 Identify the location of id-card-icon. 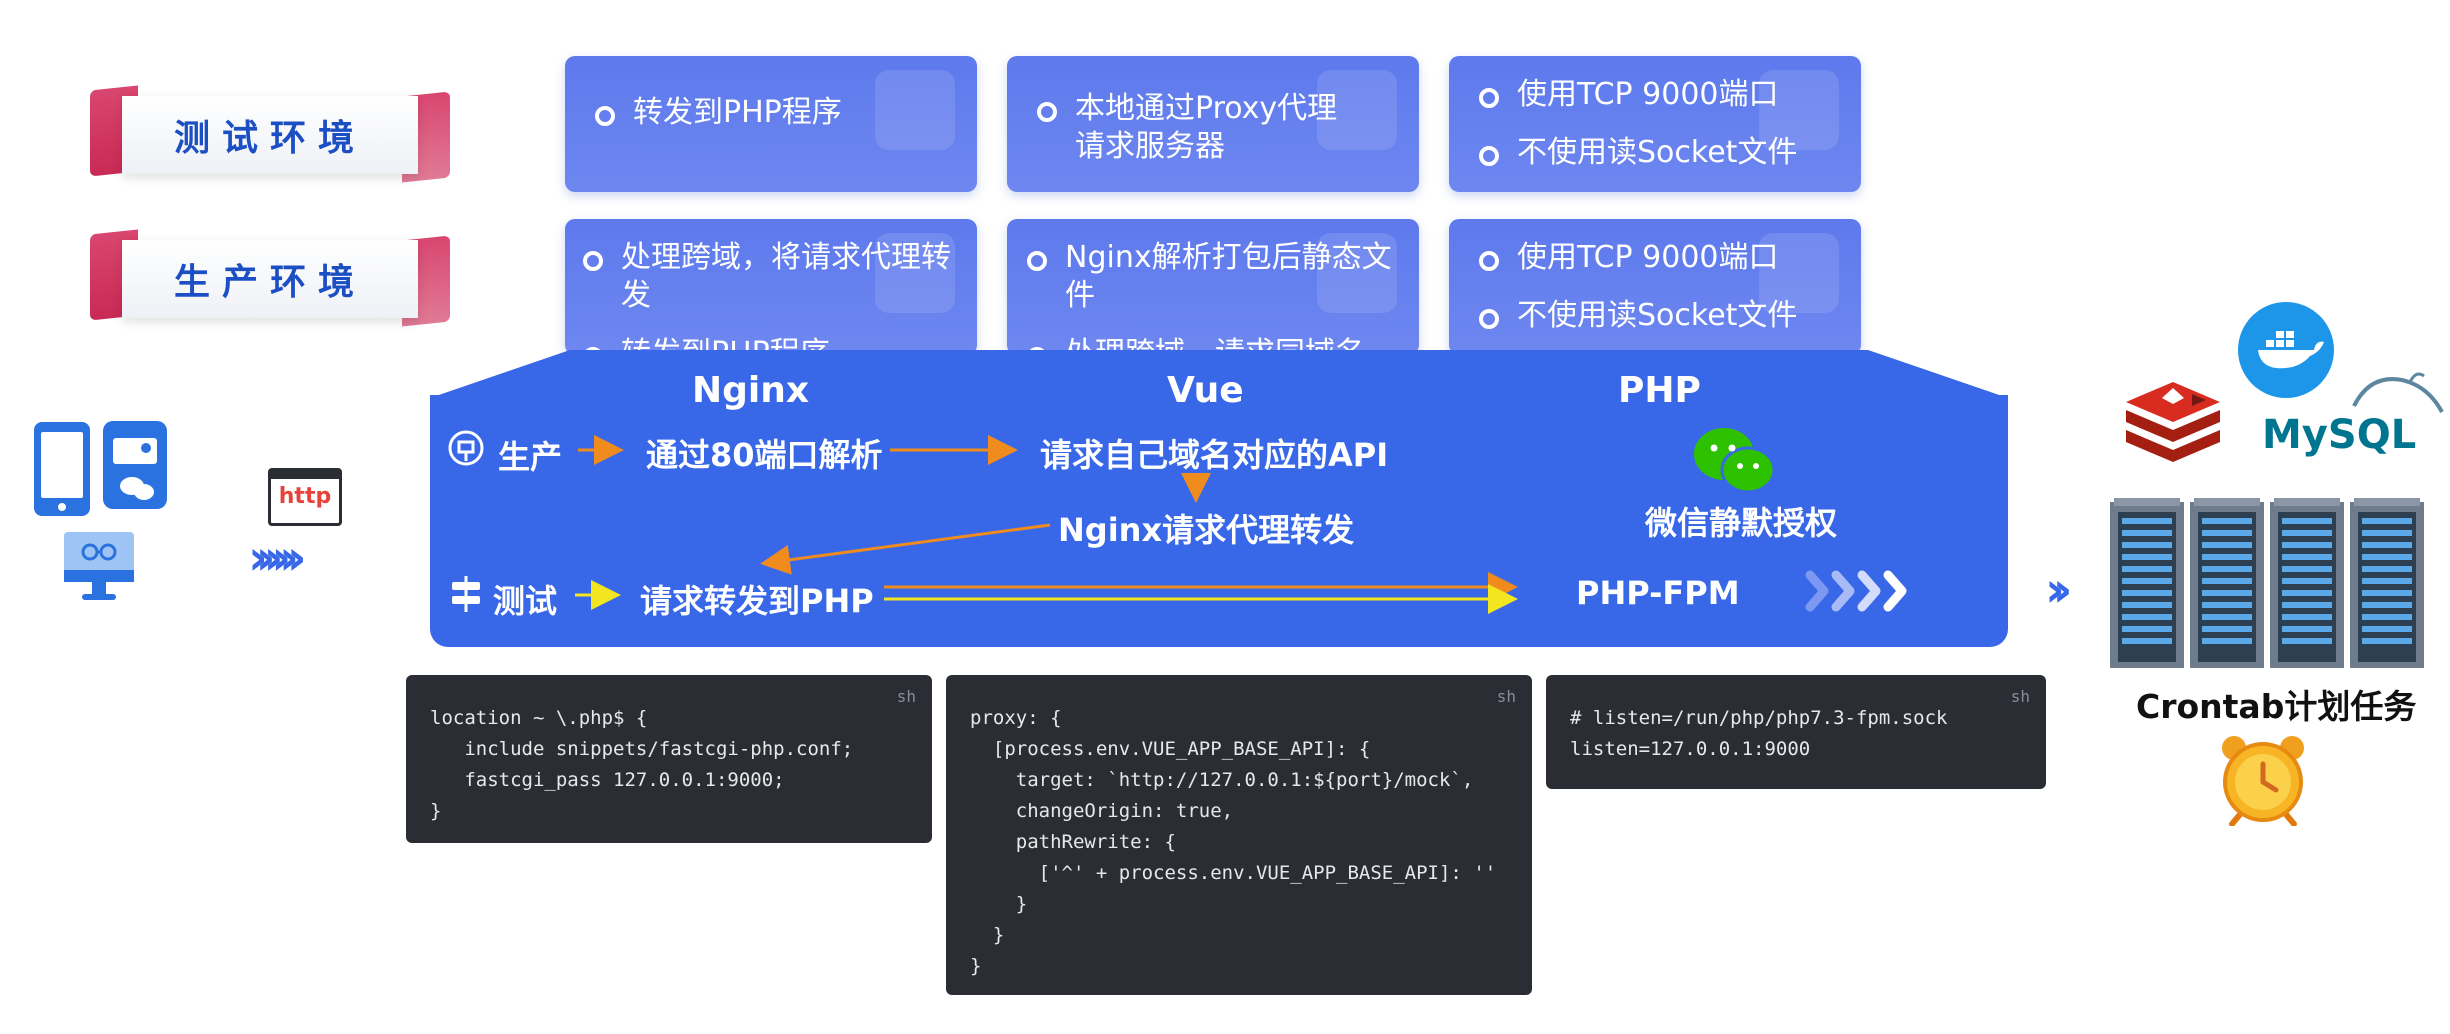
(135, 465).